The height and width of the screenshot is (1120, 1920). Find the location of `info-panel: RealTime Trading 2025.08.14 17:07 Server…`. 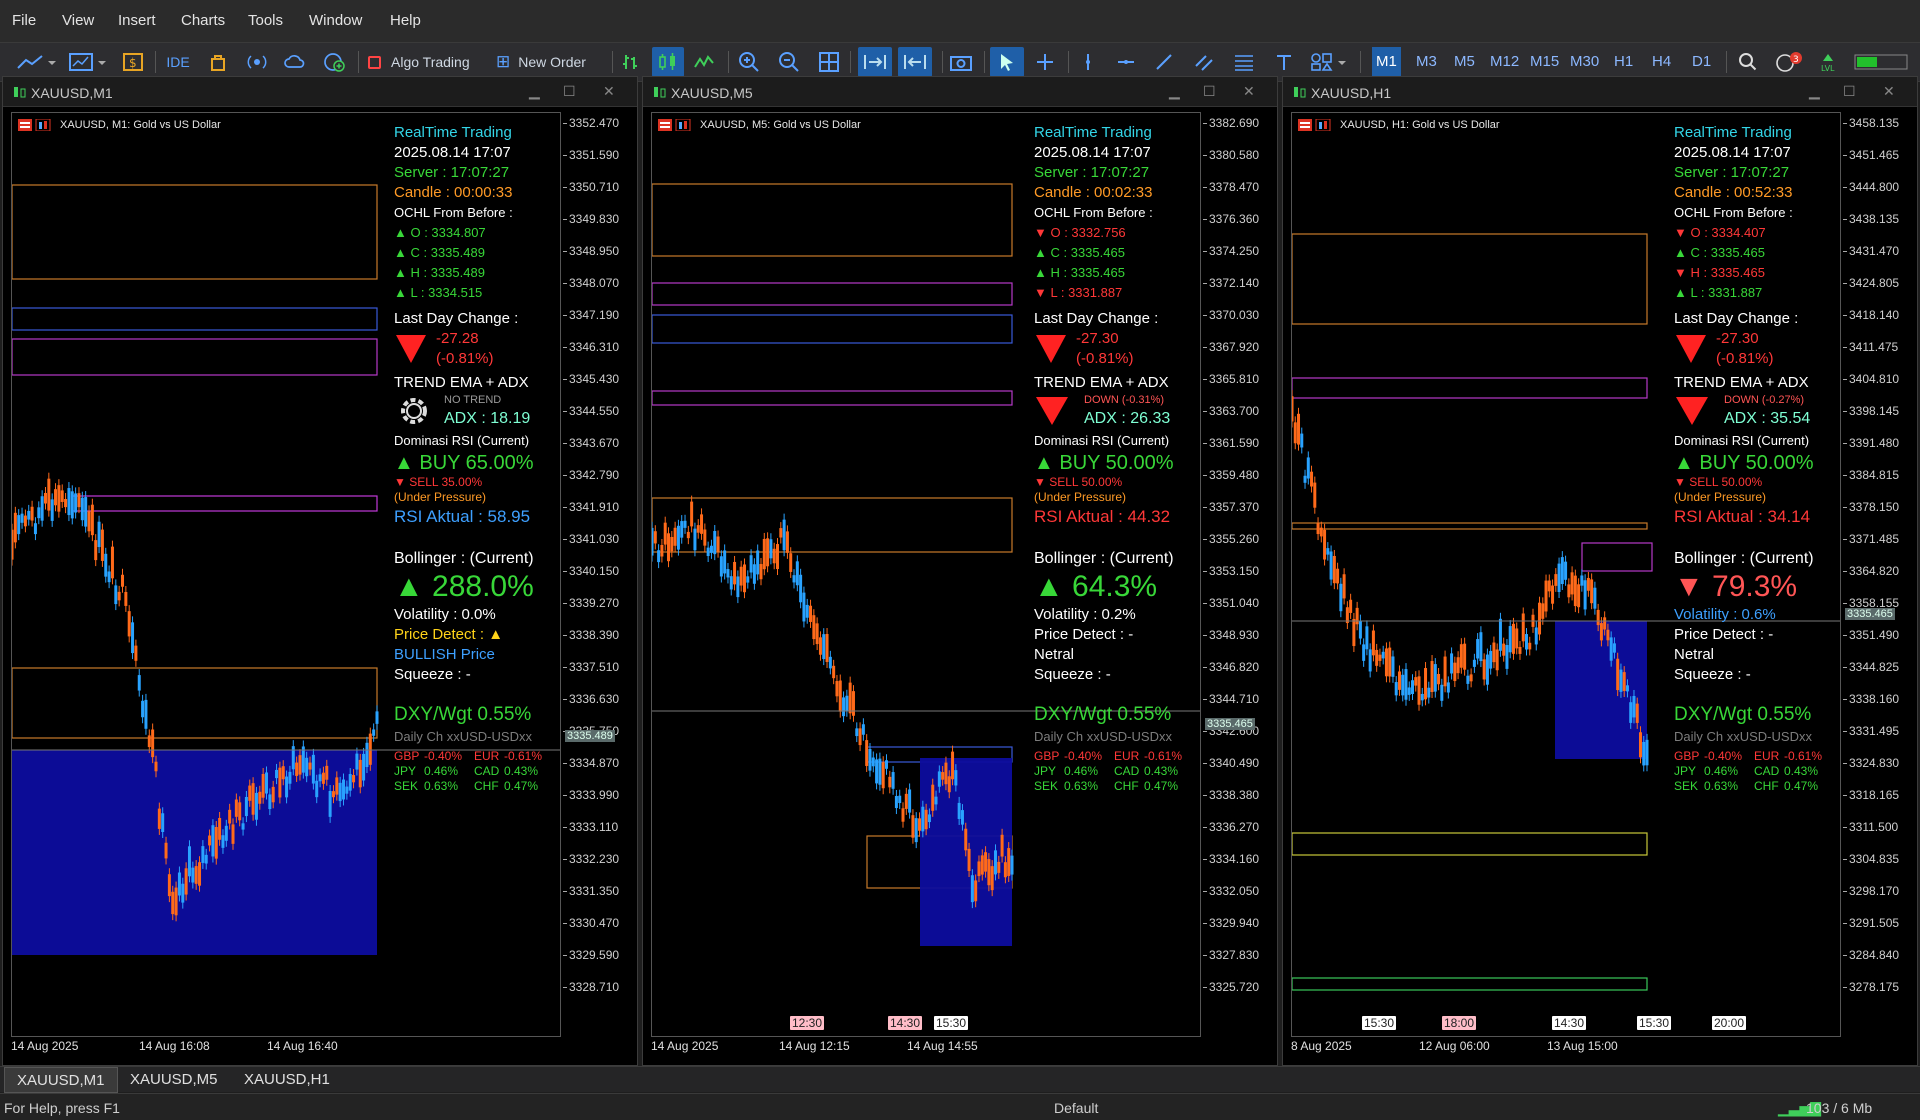

info-panel: RealTime Trading 2025.08.14 17:07 Server… is located at coordinates (1117, 458).